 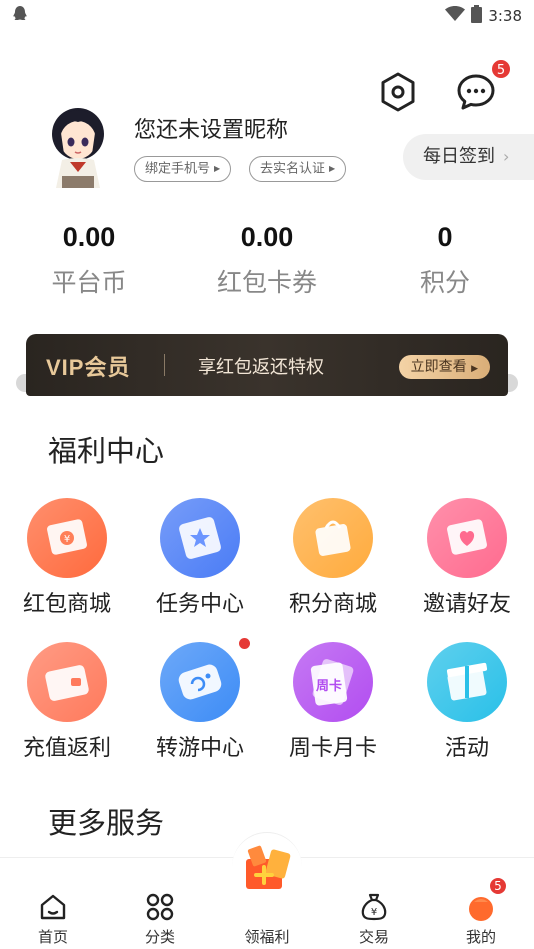 I want to click on qq-penguin-icon, so click(x=20, y=16).